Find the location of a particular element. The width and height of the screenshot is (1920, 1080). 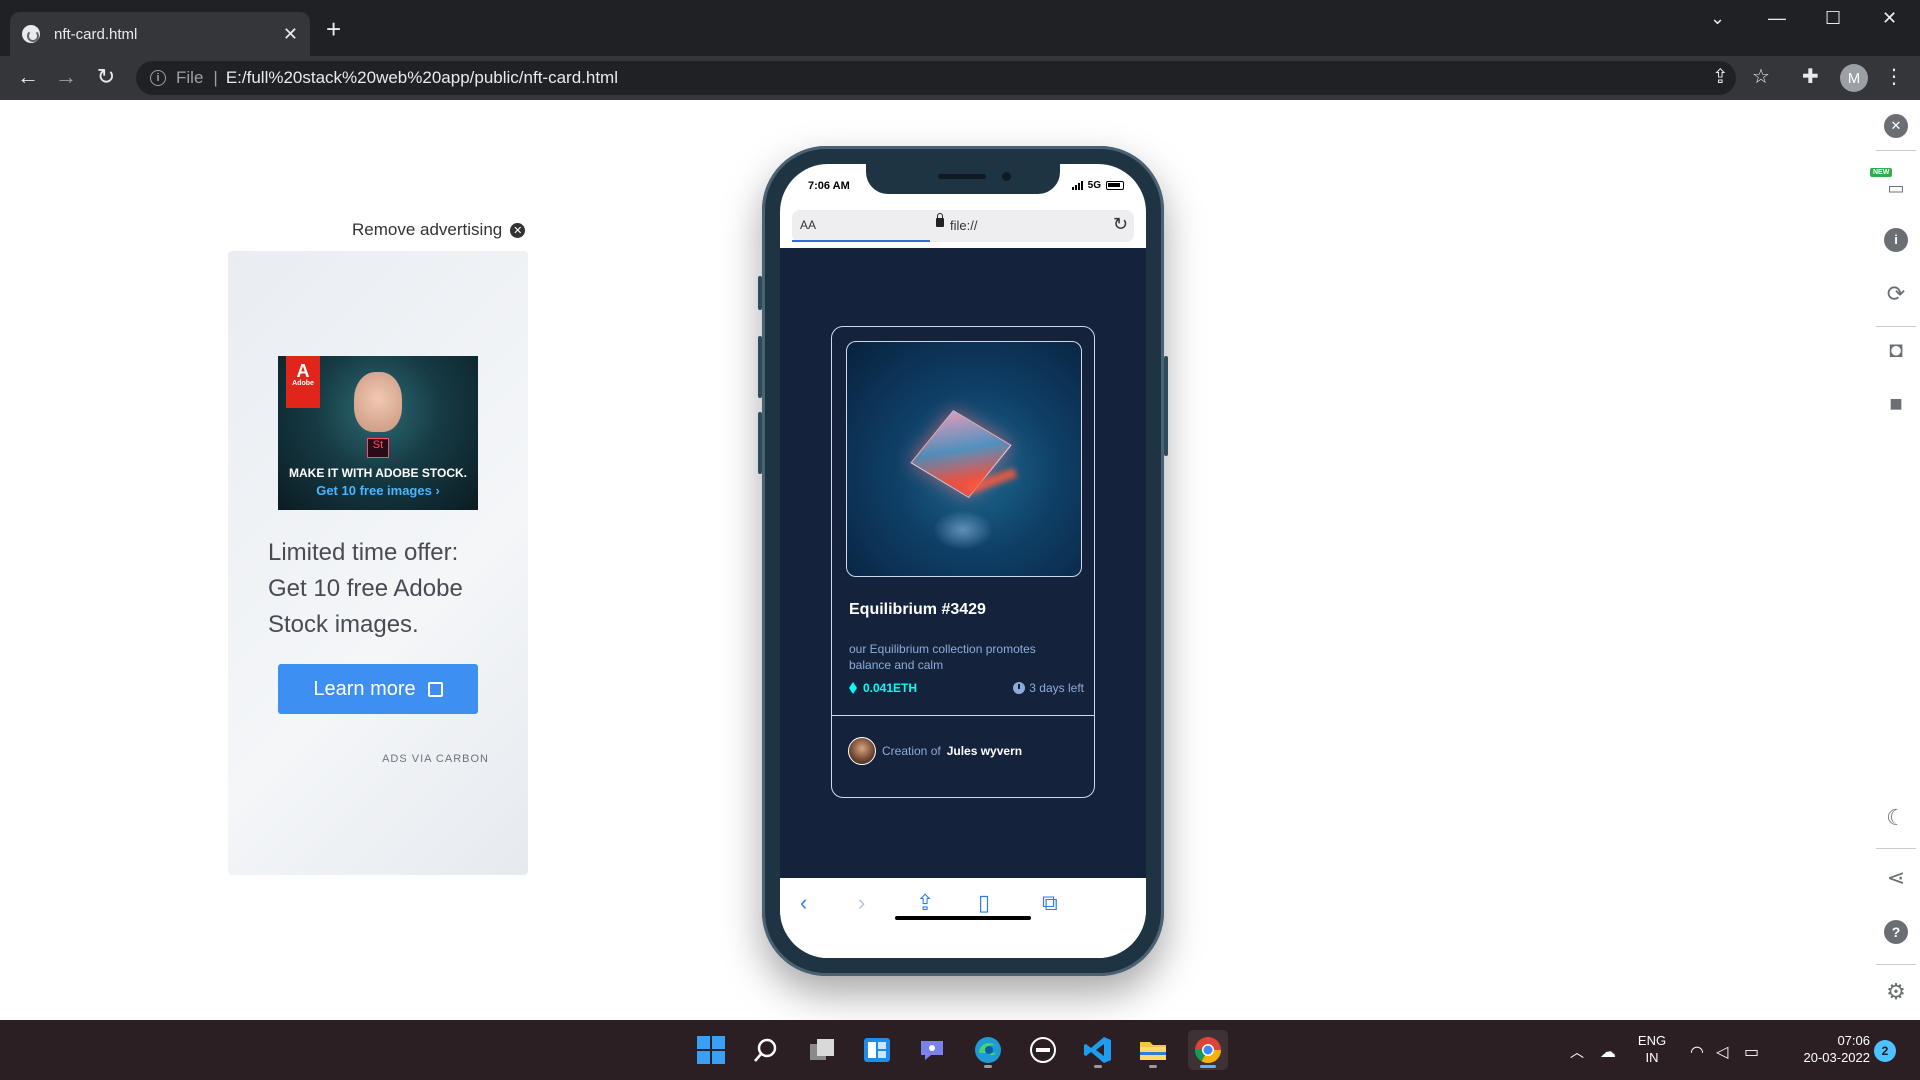

start-button is located at coordinates (711, 1050).